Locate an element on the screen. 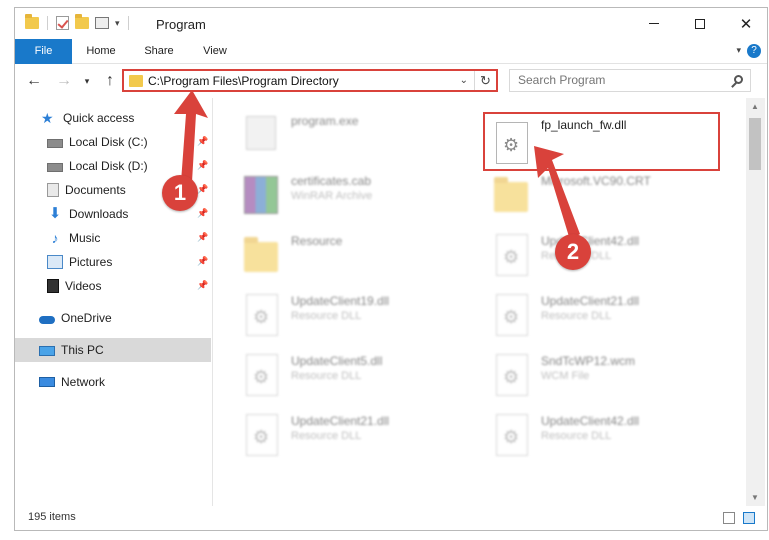 The image size is (769, 540). search-icon is located at coordinates (738, 79).